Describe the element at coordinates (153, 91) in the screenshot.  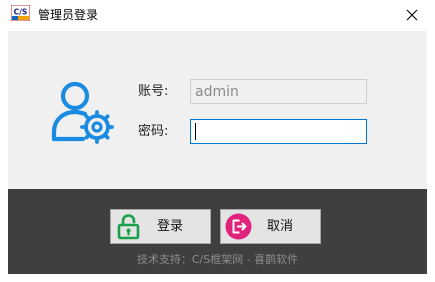
I see `account-label: 账号:` at that location.